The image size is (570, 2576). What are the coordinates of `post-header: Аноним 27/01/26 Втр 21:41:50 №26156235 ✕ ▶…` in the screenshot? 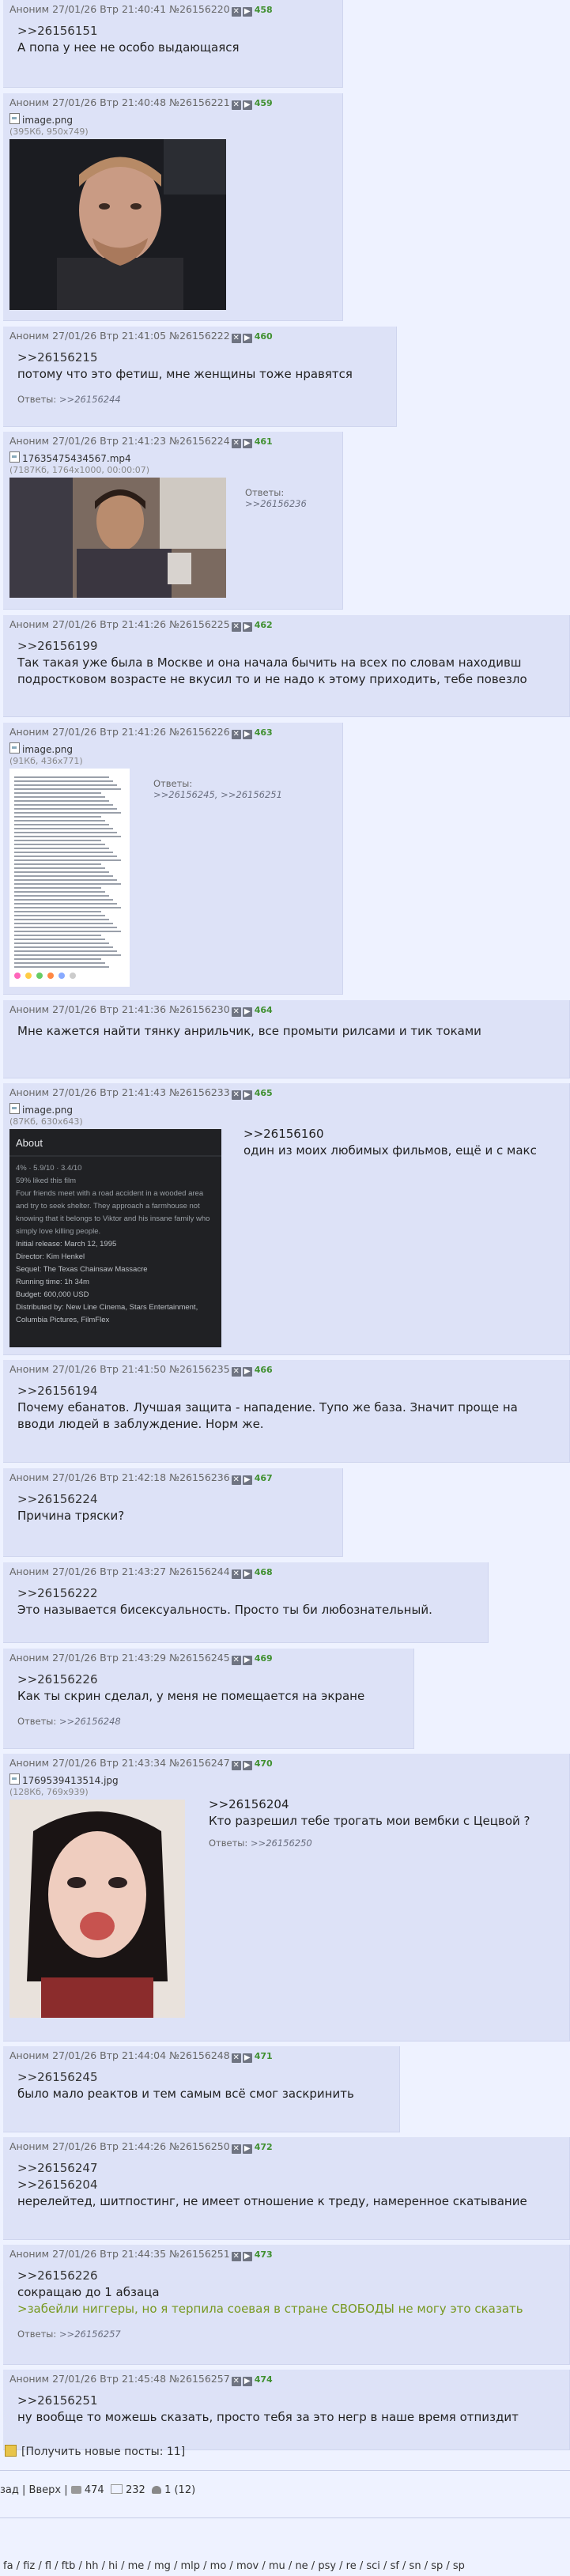 It's located at (286, 1370).